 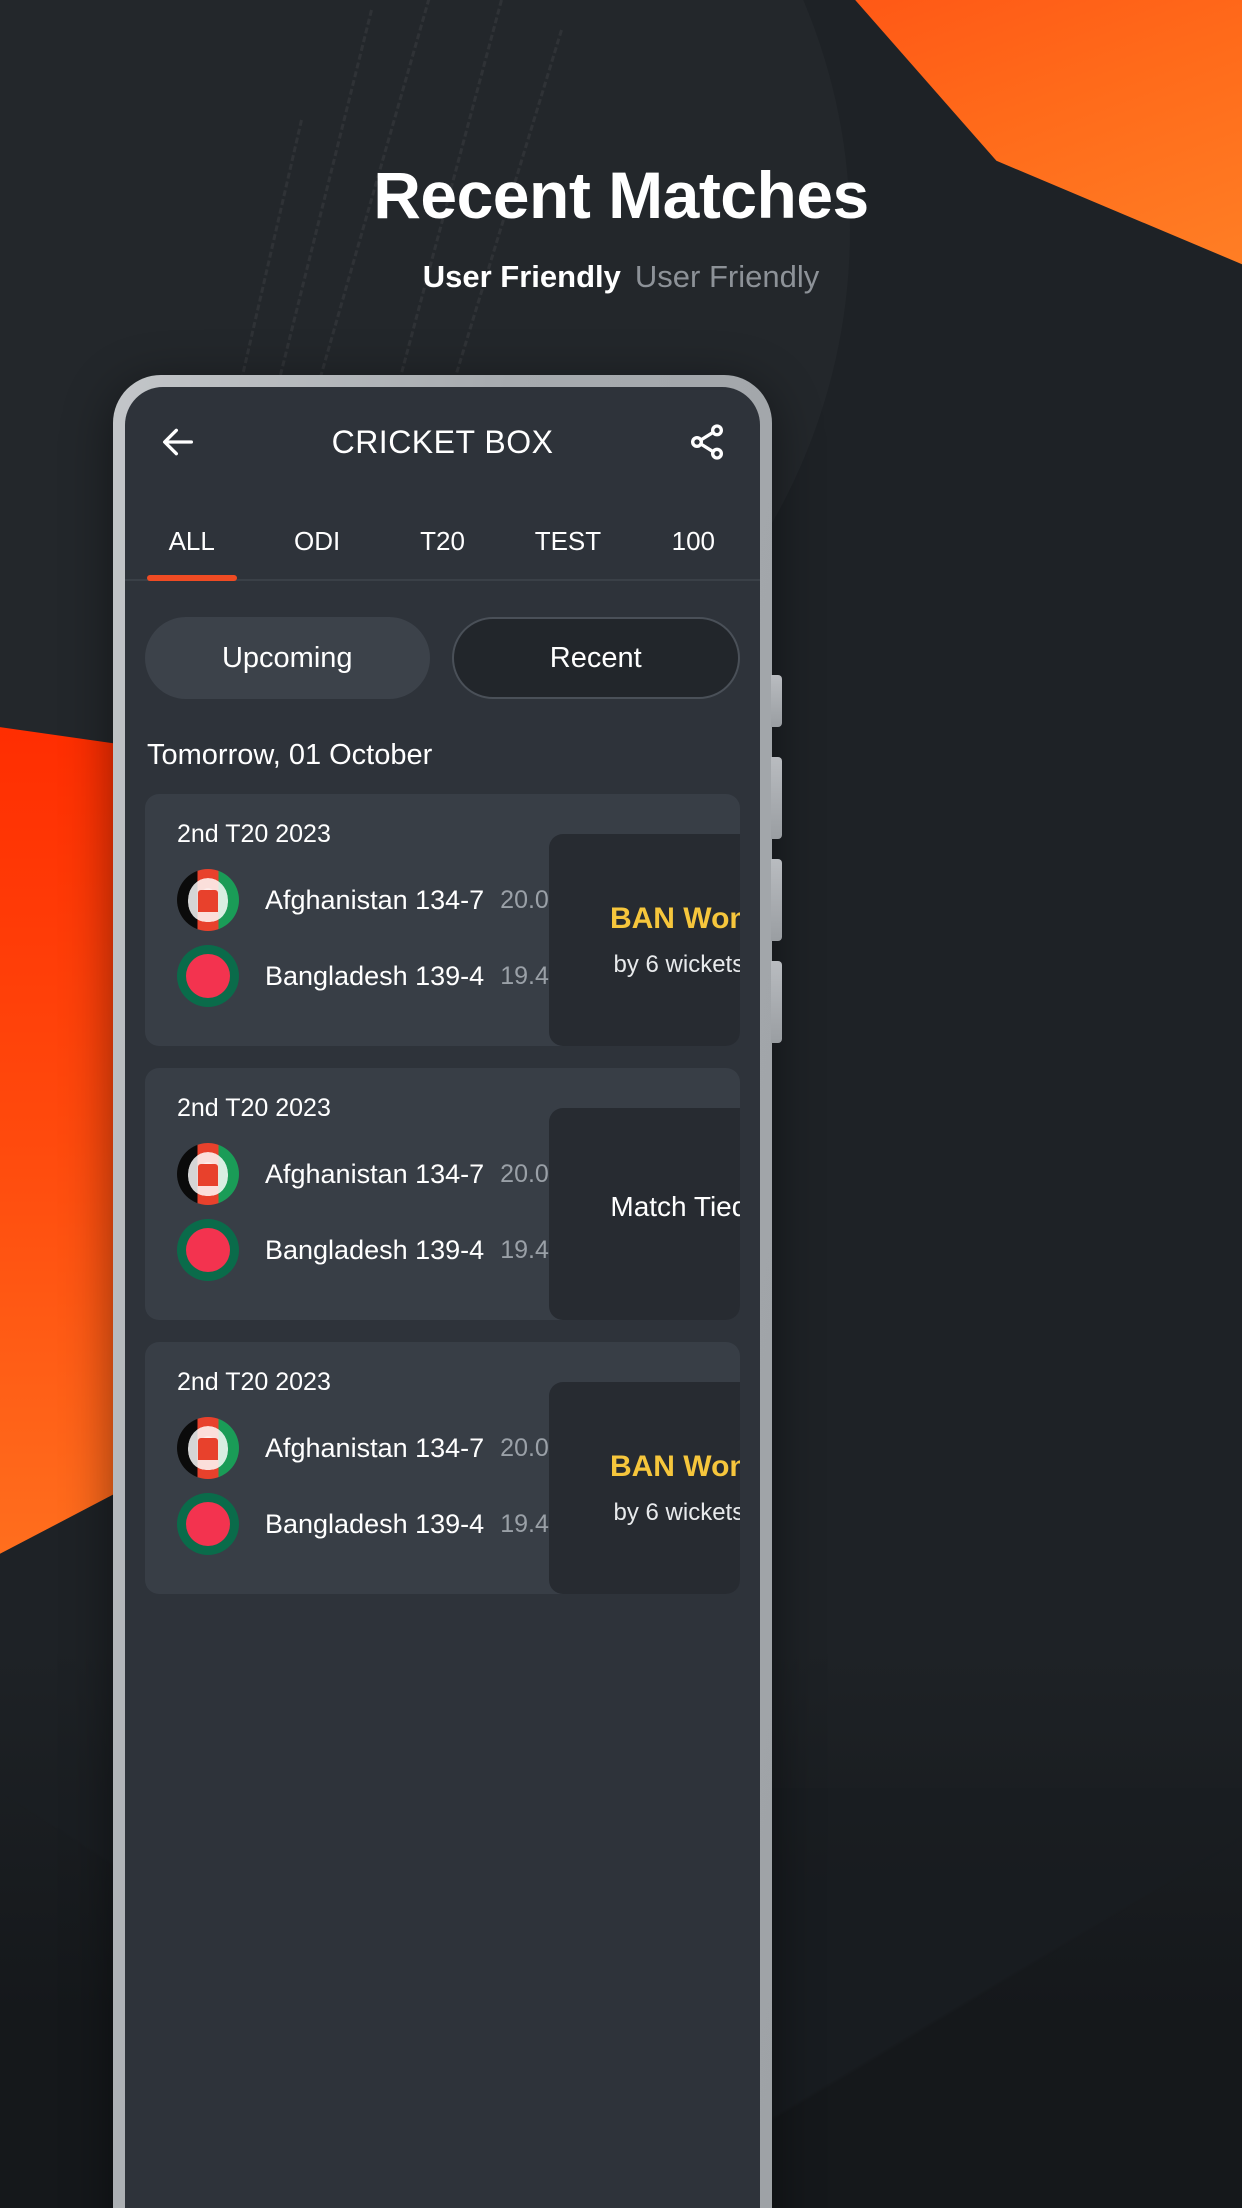 What do you see at coordinates (621, 195) in the screenshot?
I see `poster-headline: Recent Matches` at bounding box center [621, 195].